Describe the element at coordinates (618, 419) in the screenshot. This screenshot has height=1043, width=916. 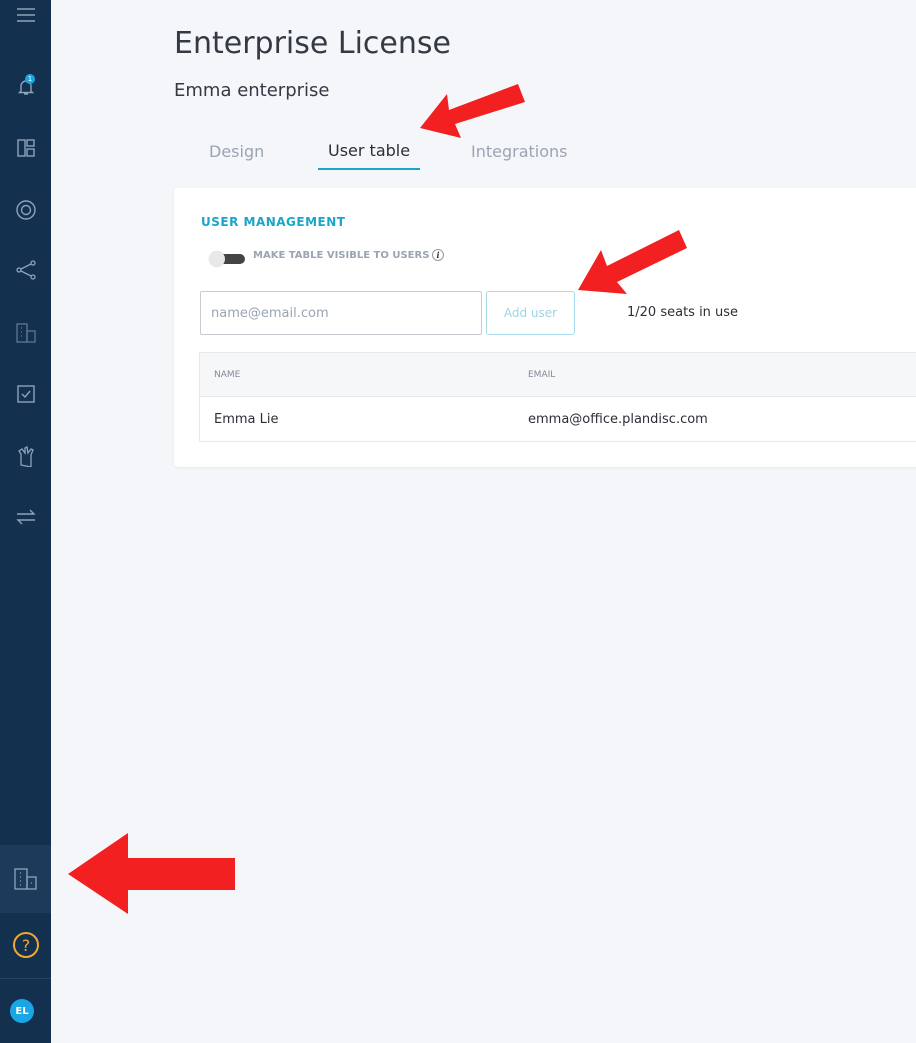
I see `cell-email: emma@office.plandisc.com` at that location.